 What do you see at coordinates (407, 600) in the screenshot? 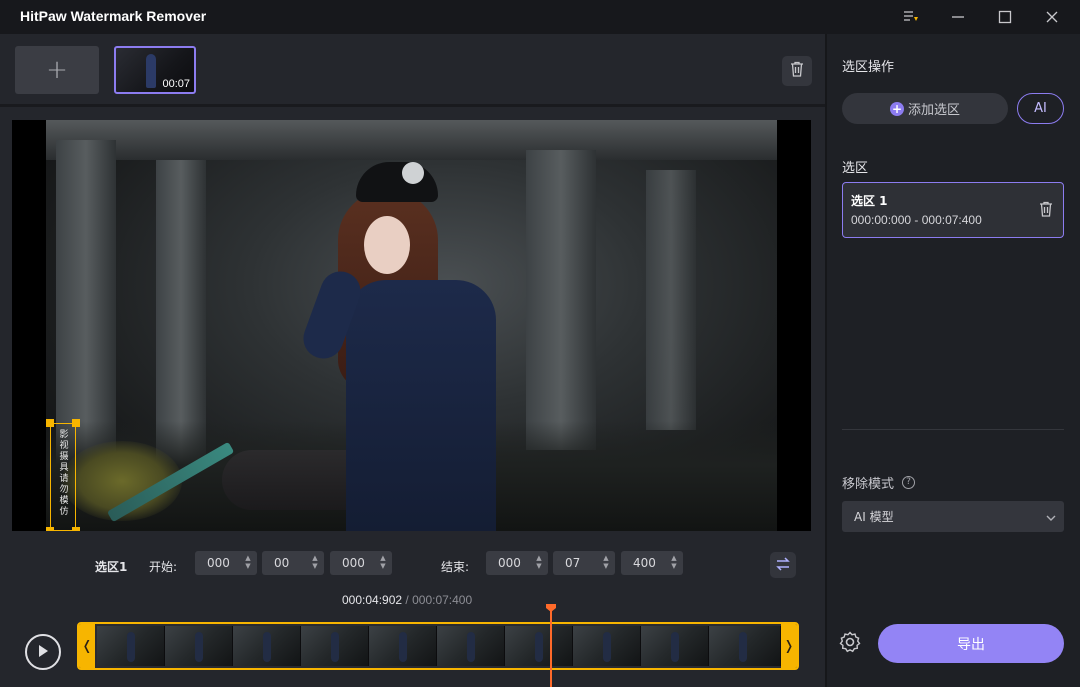
I see `time-readout: 000:04:902 / 000:07:400` at bounding box center [407, 600].